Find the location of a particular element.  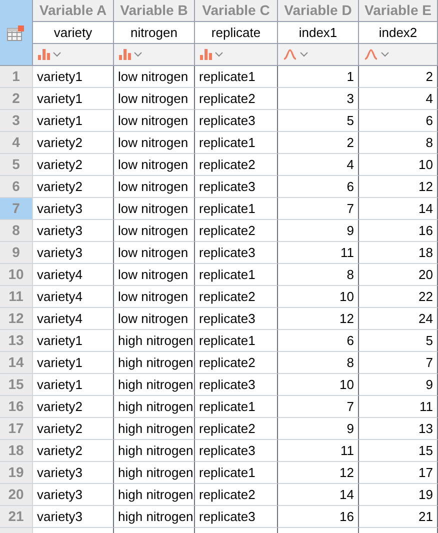

table-cell: 13 is located at coordinates (398, 429).